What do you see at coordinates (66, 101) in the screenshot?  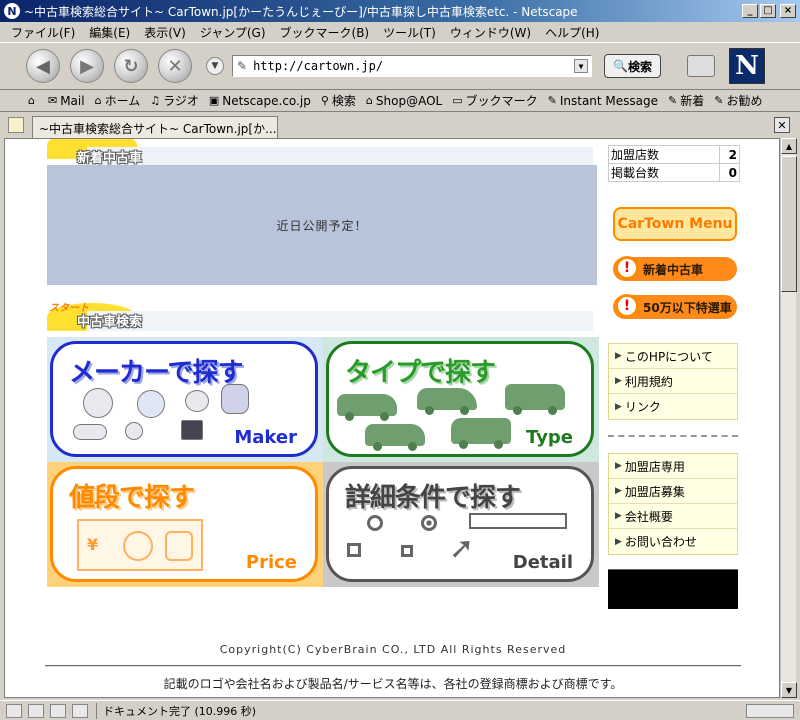 I see `bookmark-mail: ✉ Mail` at bounding box center [66, 101].